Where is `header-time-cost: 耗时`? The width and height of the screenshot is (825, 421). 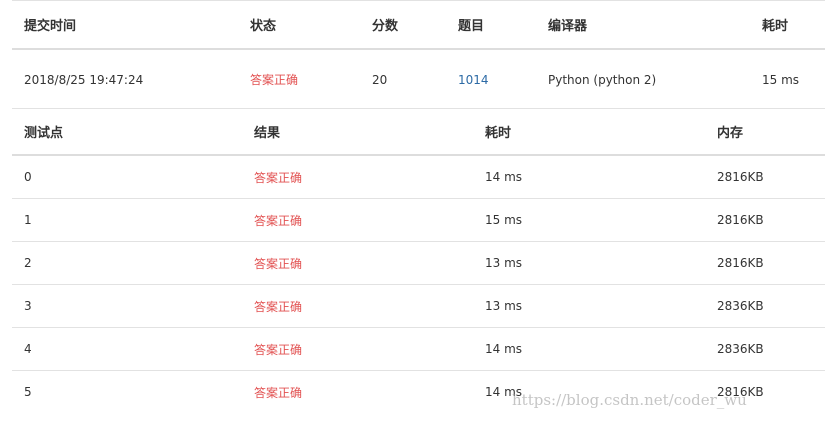 header-time-cost: 耗时 is located at coordinates (775, 26).